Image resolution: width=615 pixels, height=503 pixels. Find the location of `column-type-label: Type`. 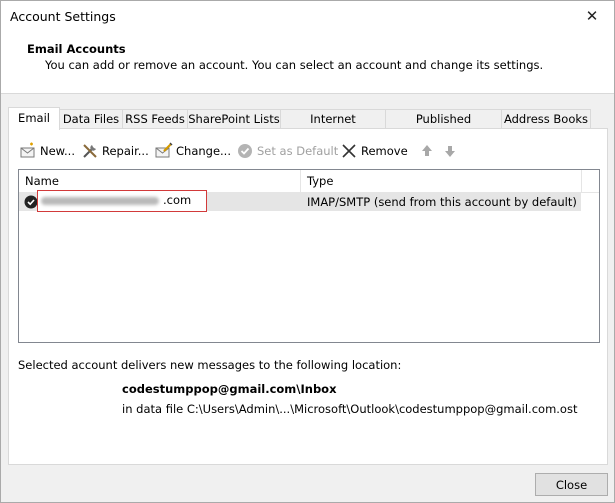

column-type-label: Type is located at coordinates (320, 181).